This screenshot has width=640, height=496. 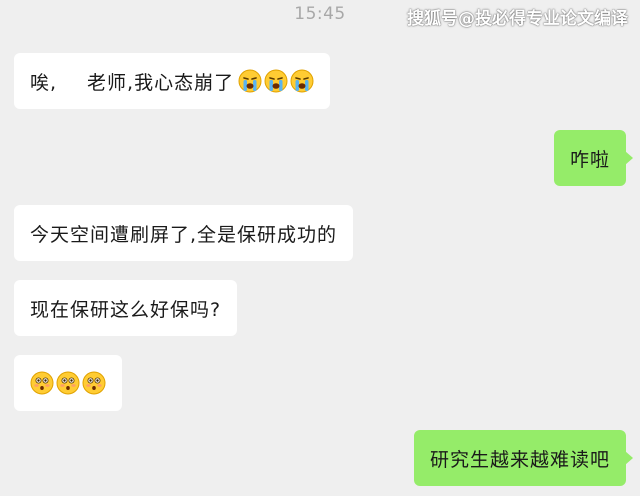 I want to click on message-bubble-incoming, so click(x=68, y=383).